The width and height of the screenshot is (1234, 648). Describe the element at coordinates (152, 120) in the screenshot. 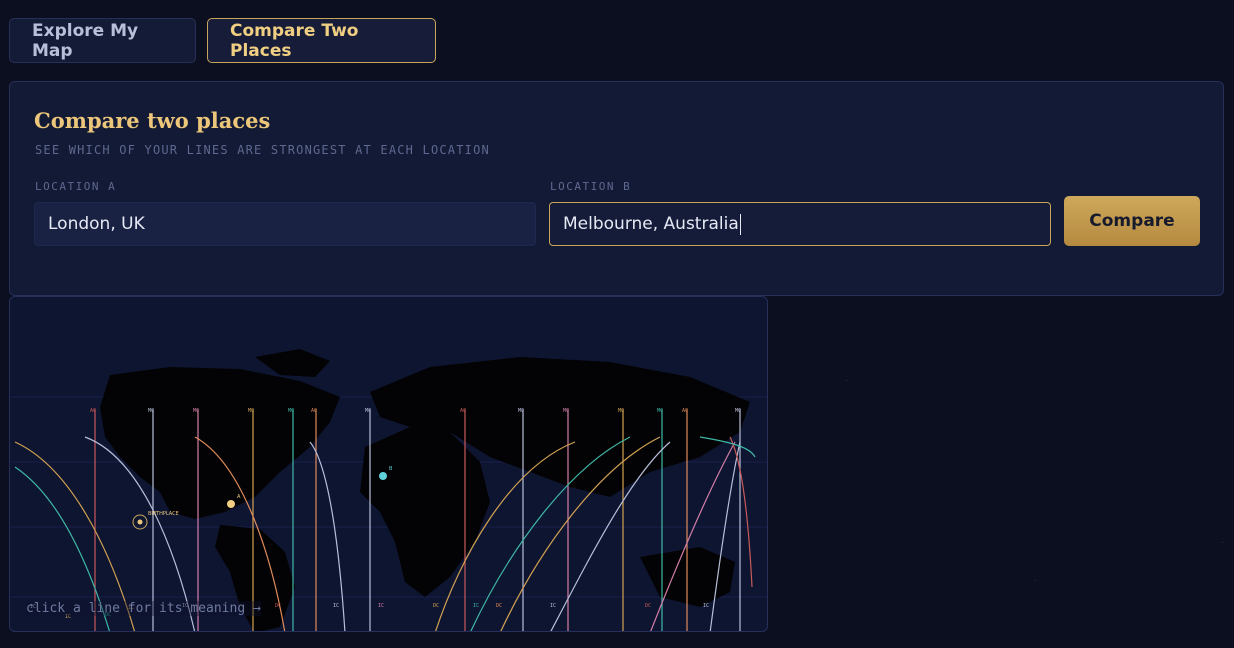

I see `panel-title: Compare two places` at that location.